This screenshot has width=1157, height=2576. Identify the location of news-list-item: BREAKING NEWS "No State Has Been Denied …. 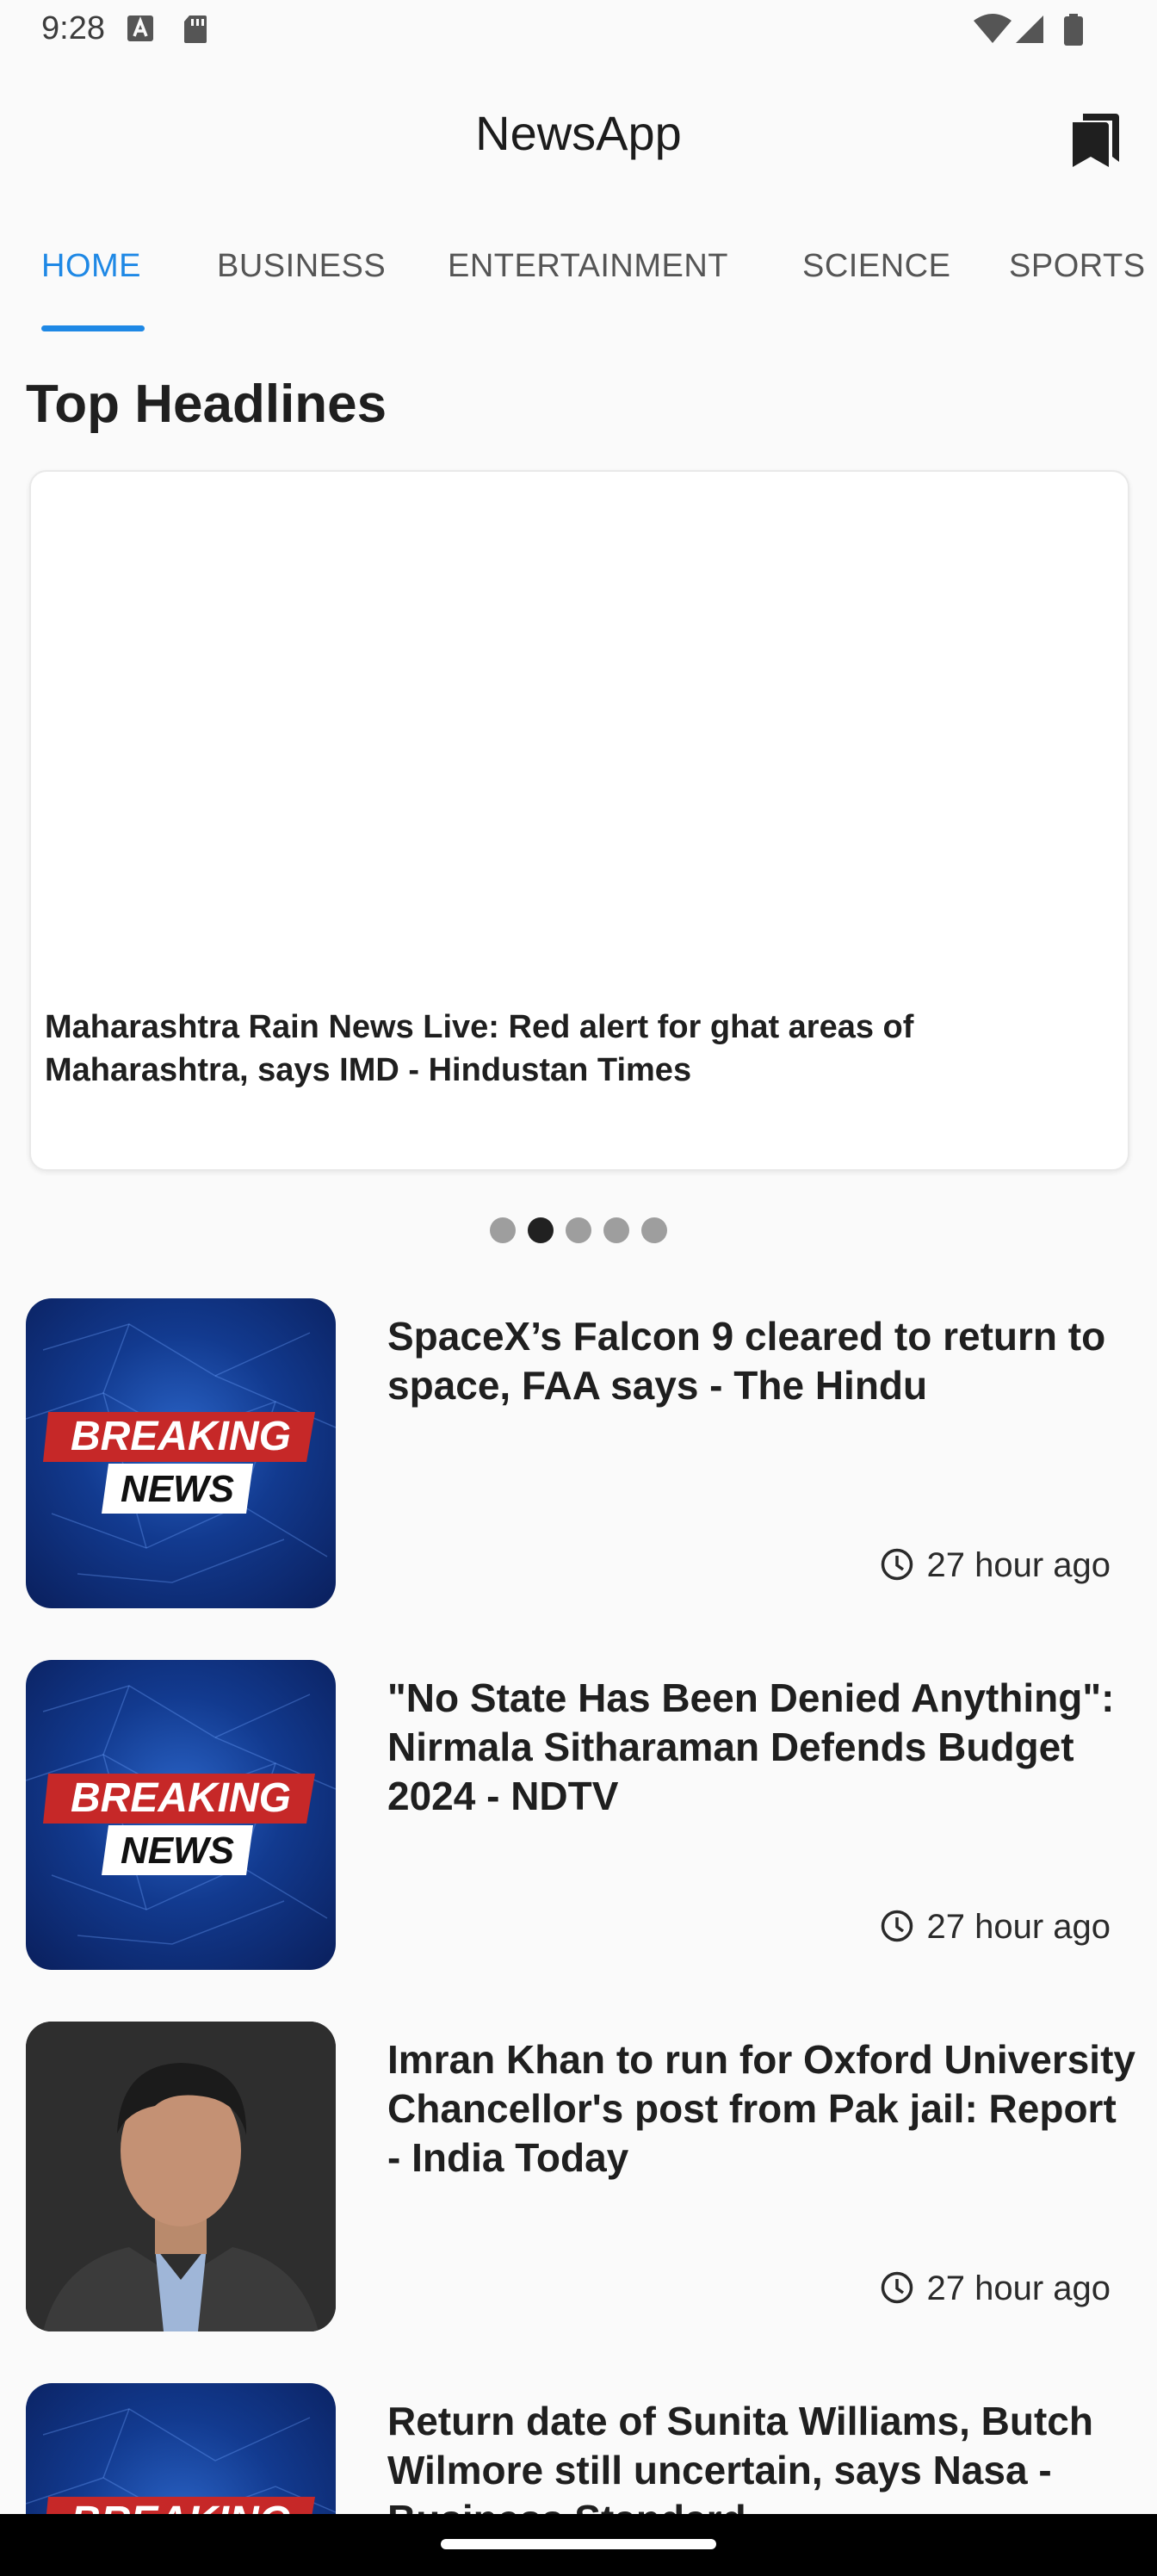
(581, 1815).